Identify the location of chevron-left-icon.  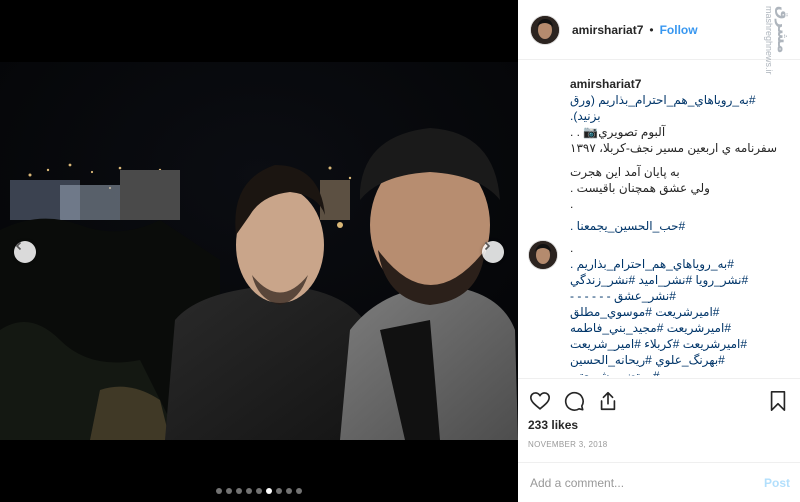
(18, 246).